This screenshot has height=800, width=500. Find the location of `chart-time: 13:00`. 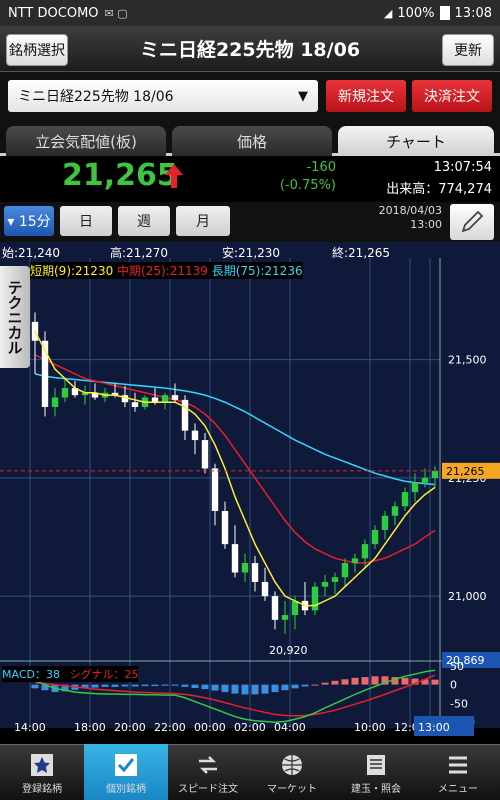

chart-time: 13:00 is located at coordinates (426, 224).